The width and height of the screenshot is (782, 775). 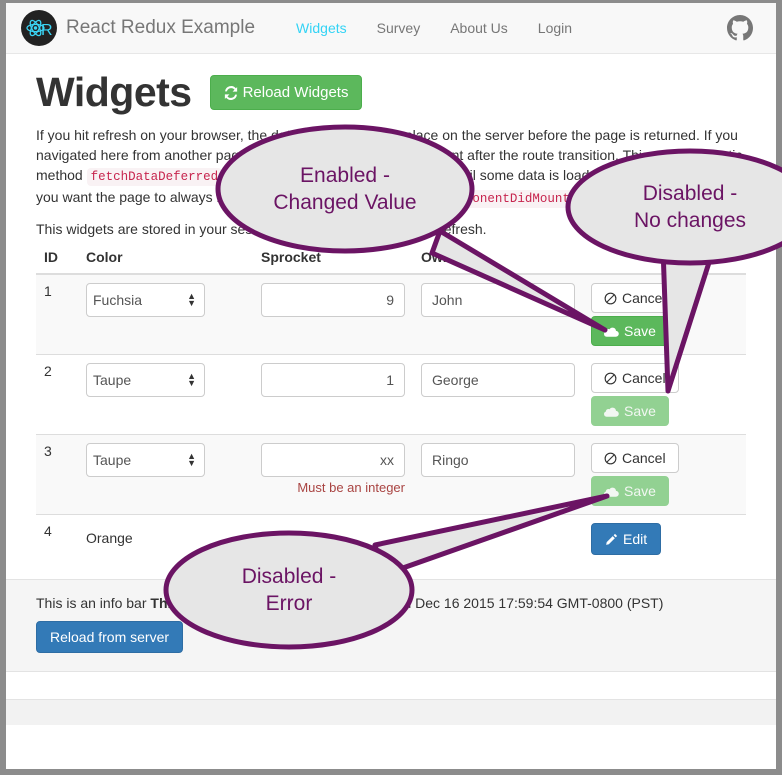 What do you see at coordinates (165, 262) in the screenshot?
I see `column-header-color: Color` at bounding box center [165, 262].